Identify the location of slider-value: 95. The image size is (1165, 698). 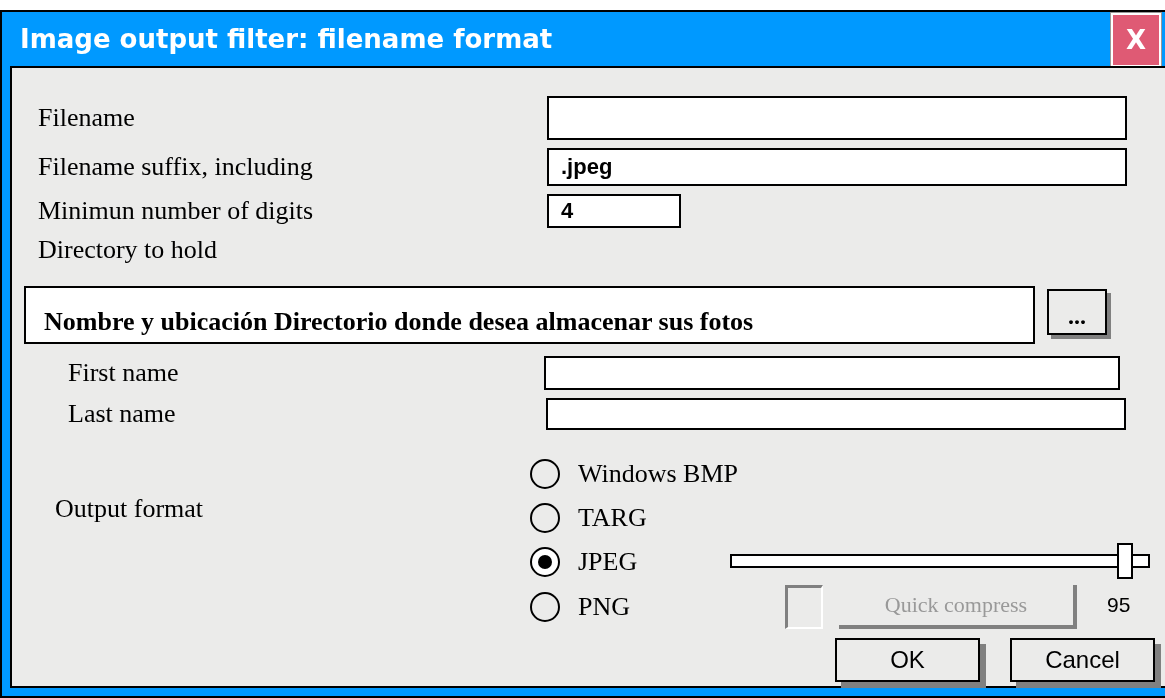
(1119, 605).